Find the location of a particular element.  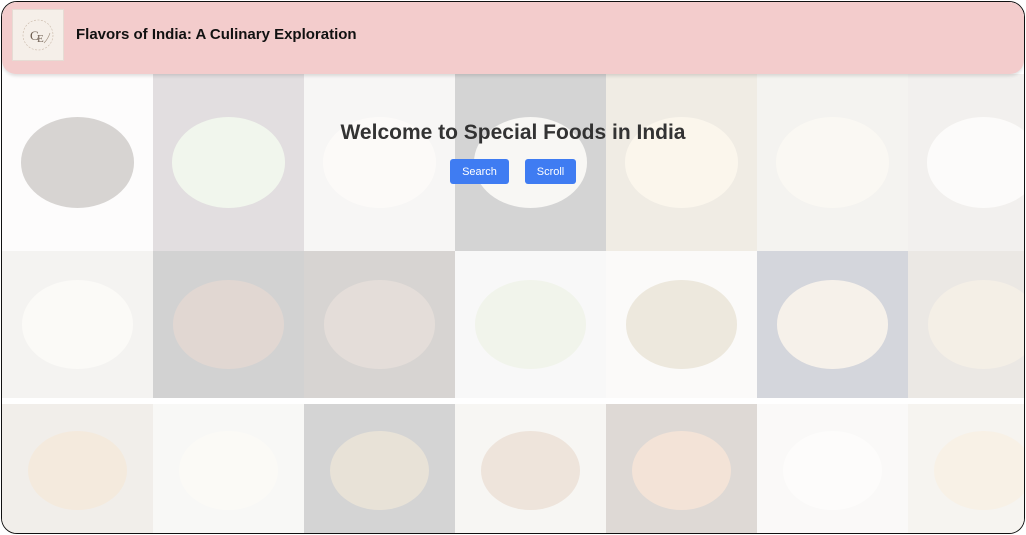

hero-heading: Welcome to Special Foods in India is located at coordinates (513, 132).